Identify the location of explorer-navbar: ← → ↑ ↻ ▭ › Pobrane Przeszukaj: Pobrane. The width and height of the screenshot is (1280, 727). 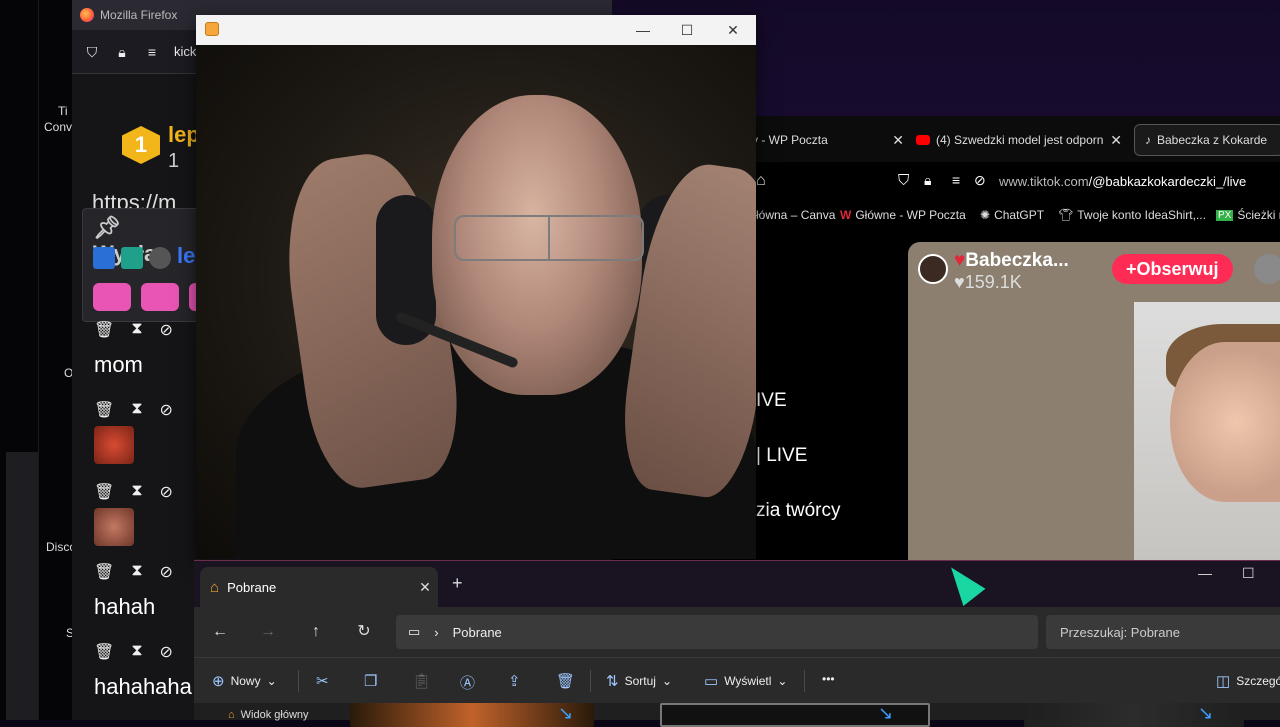
(737, 632).